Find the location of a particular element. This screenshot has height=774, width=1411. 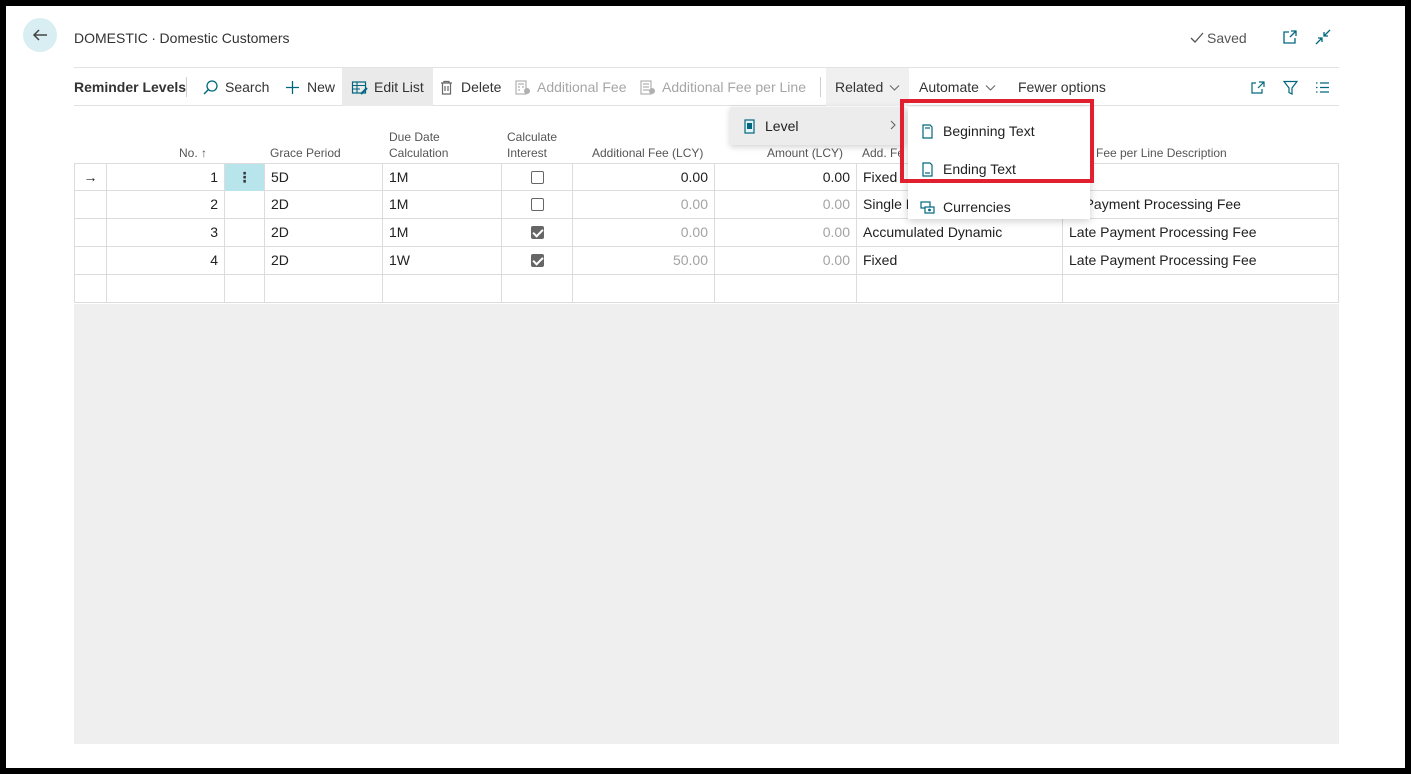

share-icon is located at coordinates (1257, 87).